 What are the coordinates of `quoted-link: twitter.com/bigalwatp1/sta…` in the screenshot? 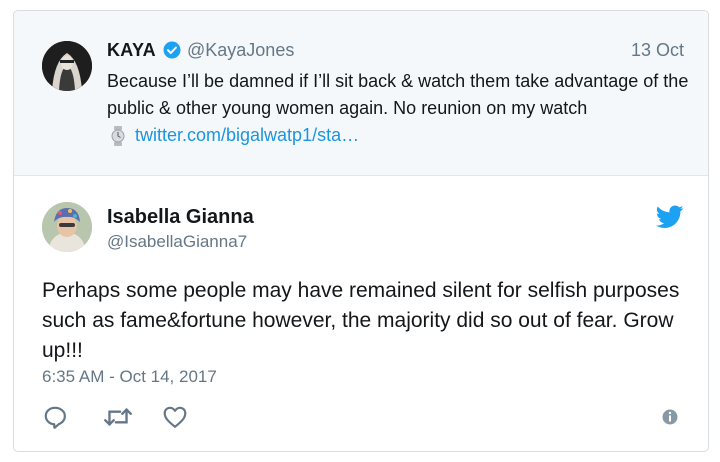 It's located at (247, 135).